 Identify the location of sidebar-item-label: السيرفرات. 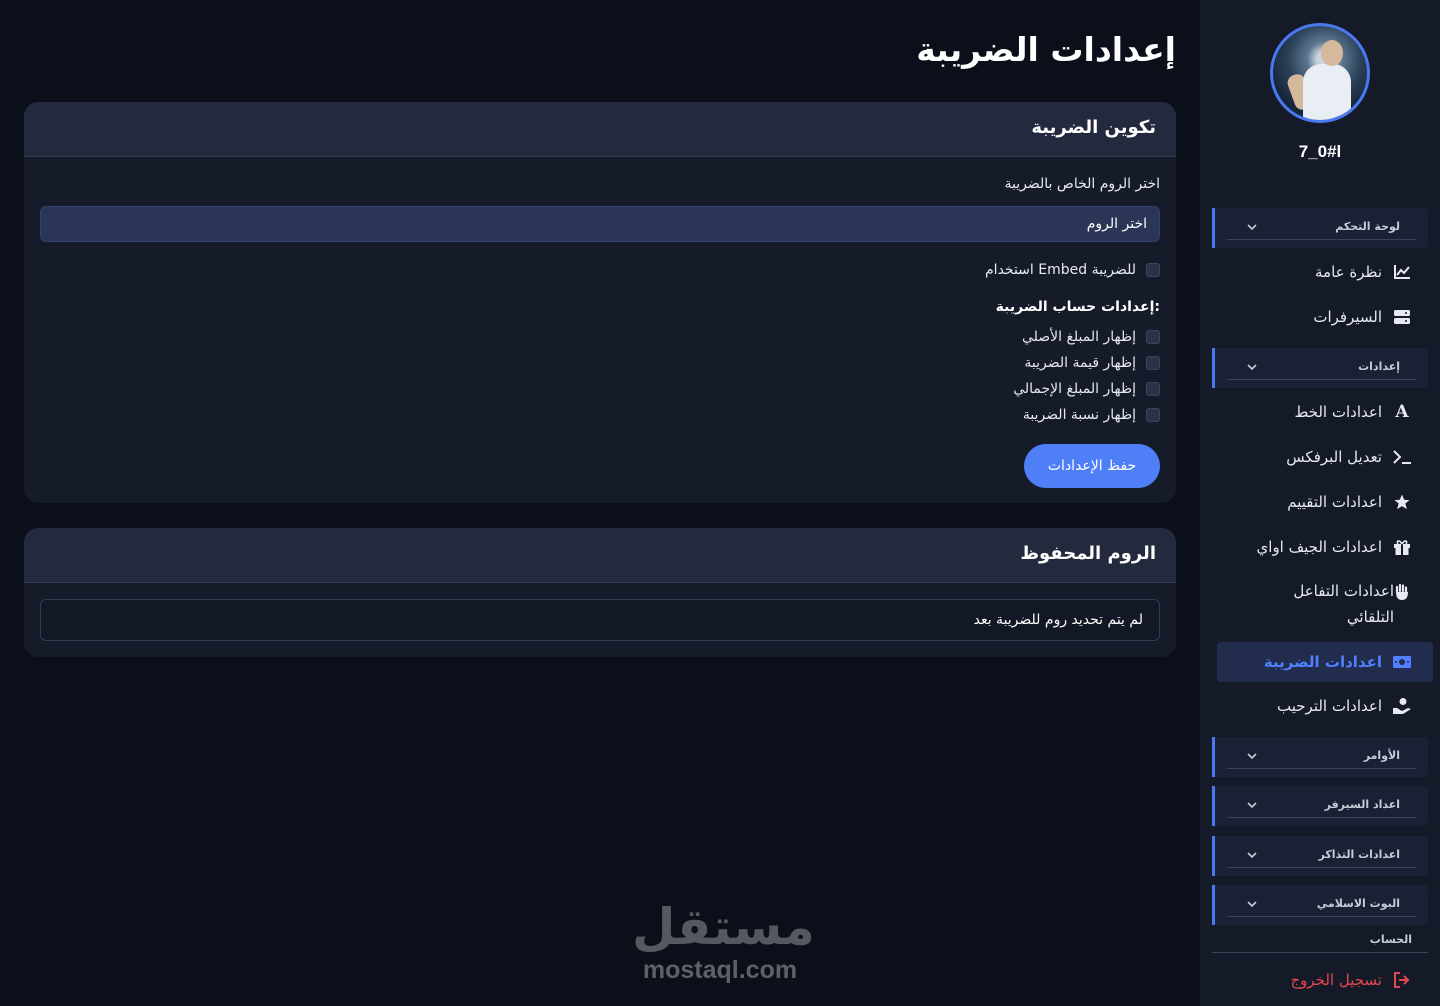
(1347, 317).